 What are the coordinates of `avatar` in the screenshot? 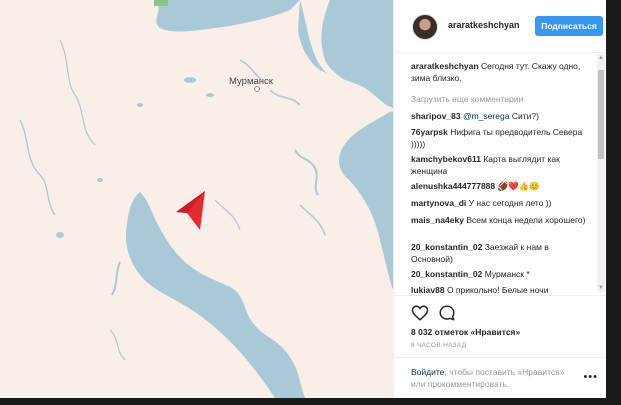 It's located at (425, 27).